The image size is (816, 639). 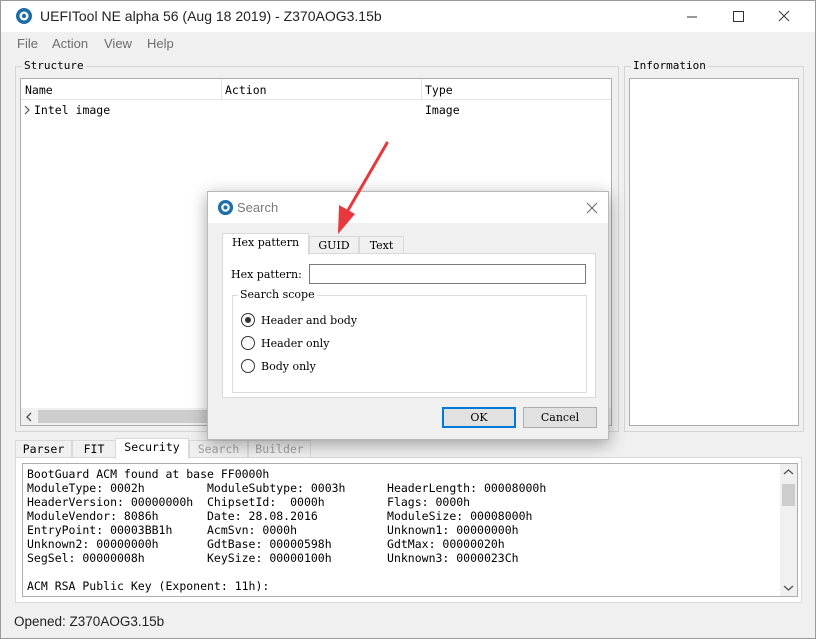 I want to click on hex-pattern-label: Hex pattern:, so click(x=266, y=274).